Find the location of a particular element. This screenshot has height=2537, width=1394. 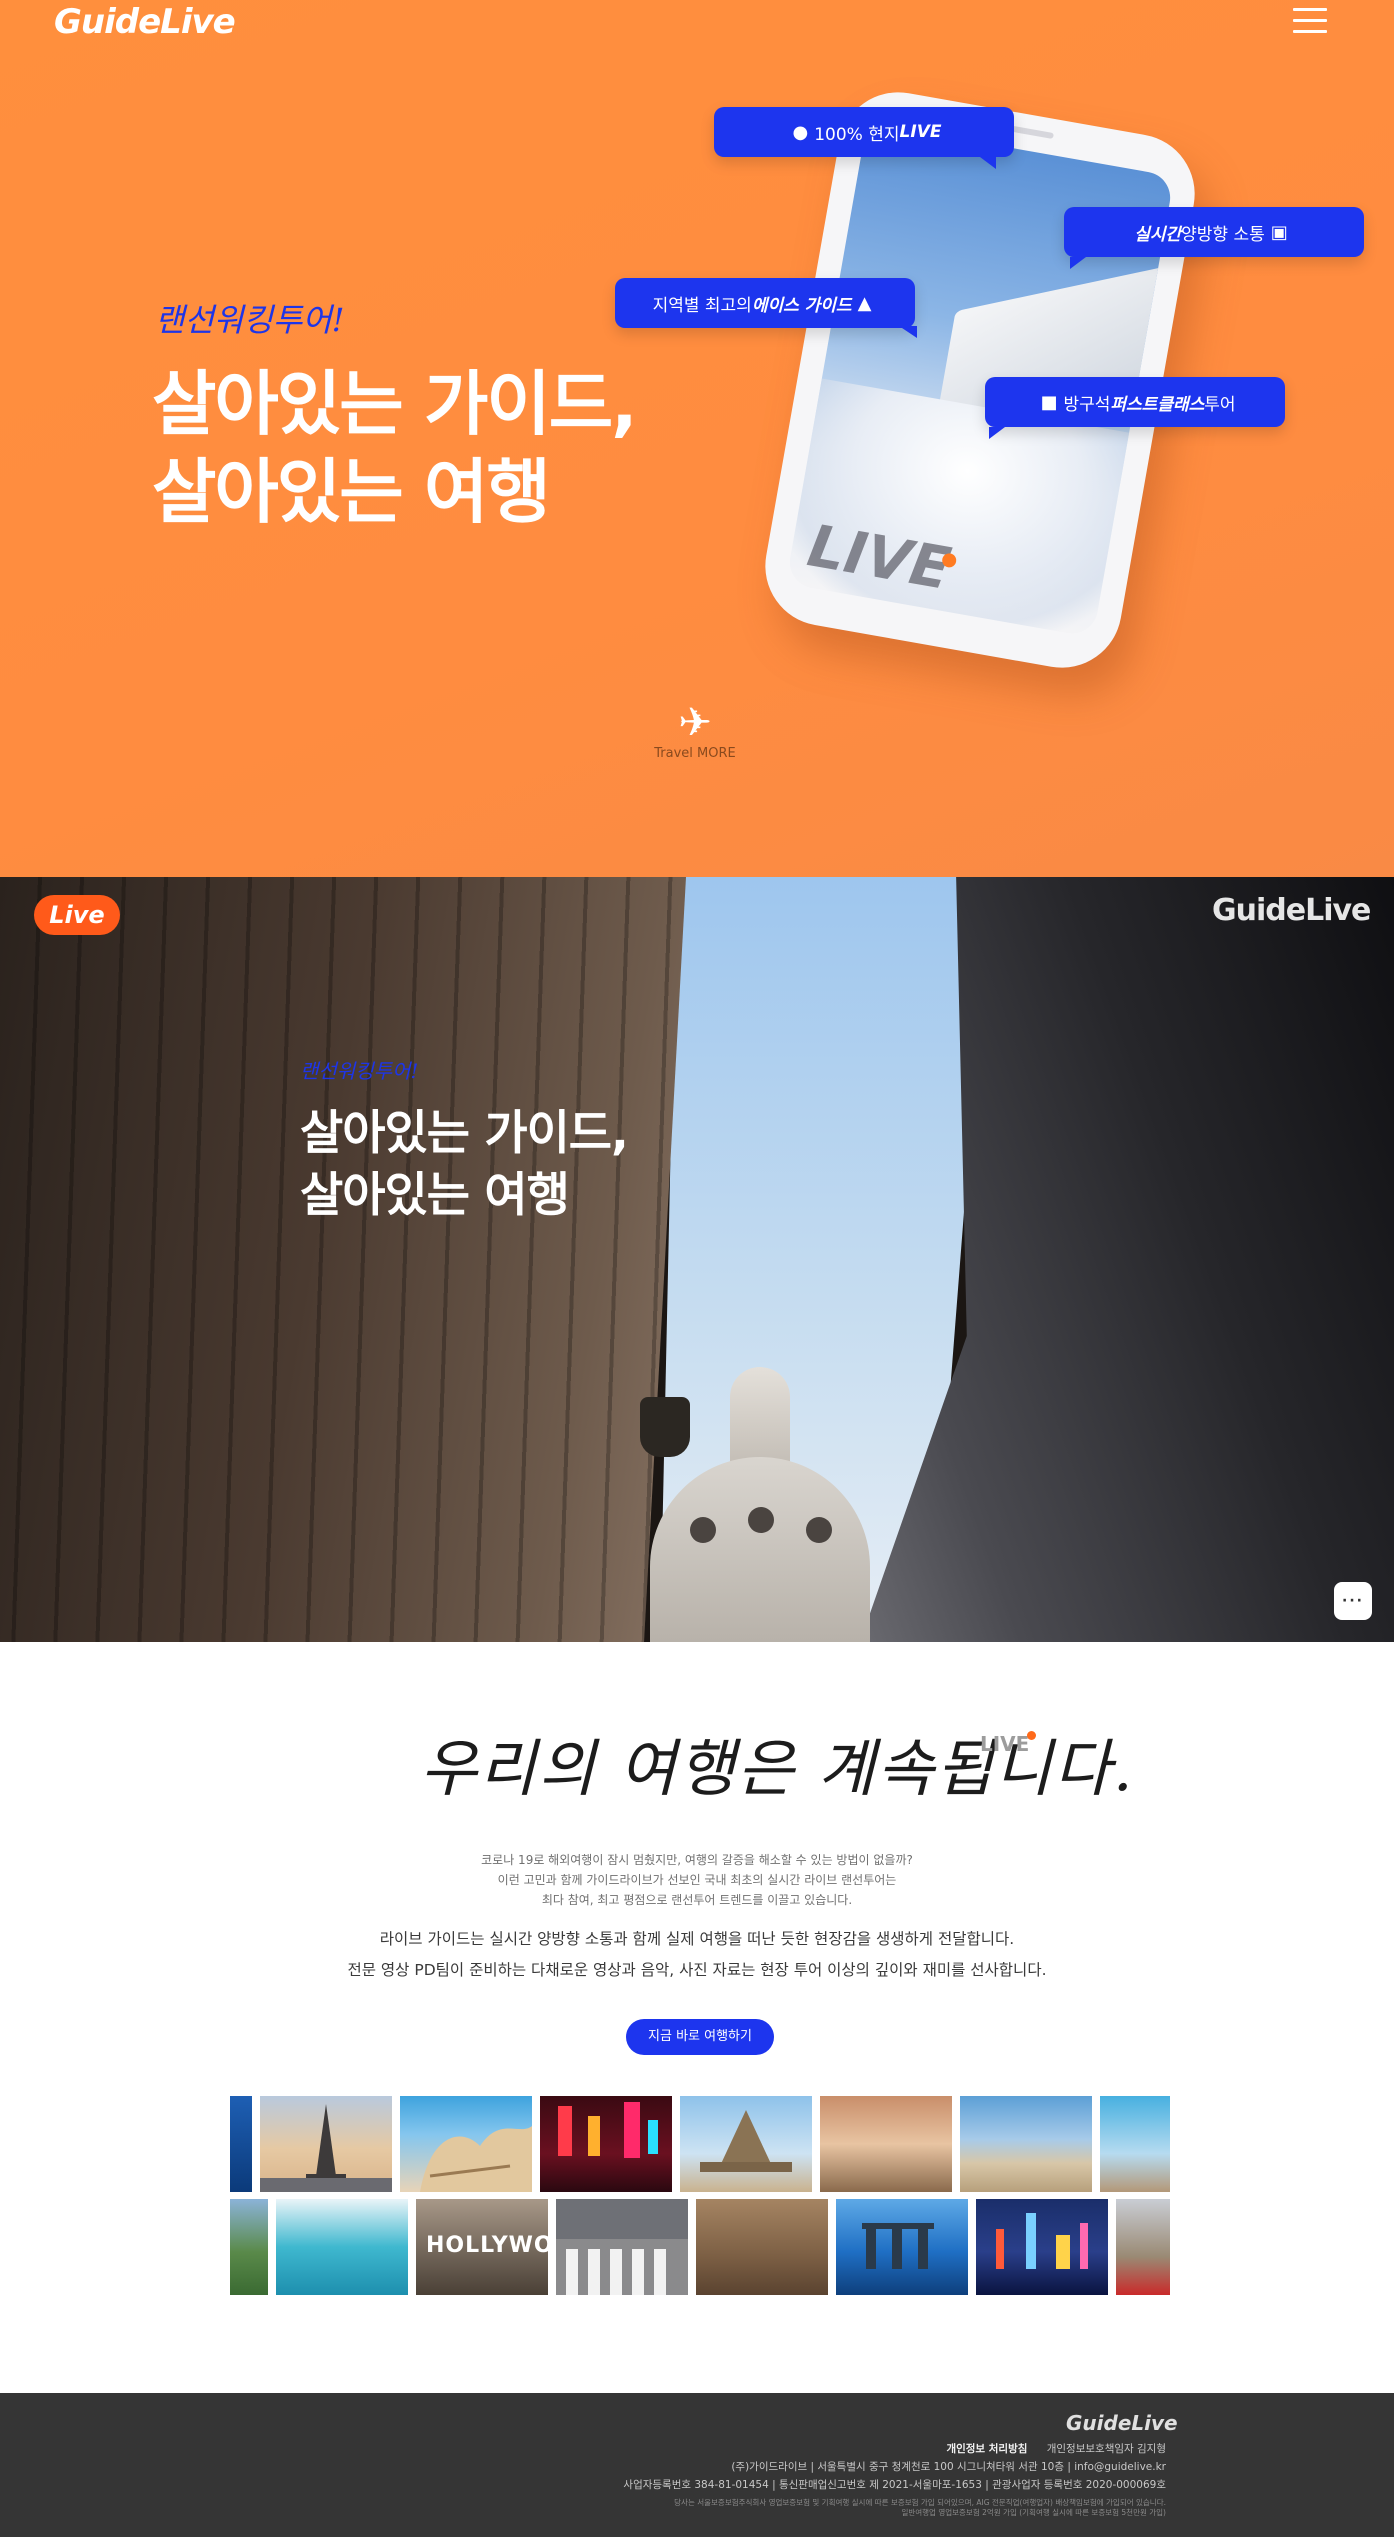

live-dot is located at coordinates (1031, 1735).